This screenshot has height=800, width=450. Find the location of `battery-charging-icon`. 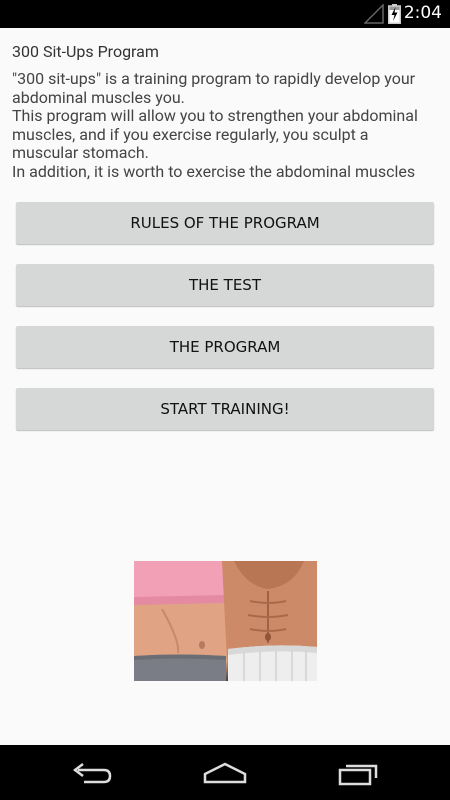

battery-charging-icon is located at coordinates (394, 14).